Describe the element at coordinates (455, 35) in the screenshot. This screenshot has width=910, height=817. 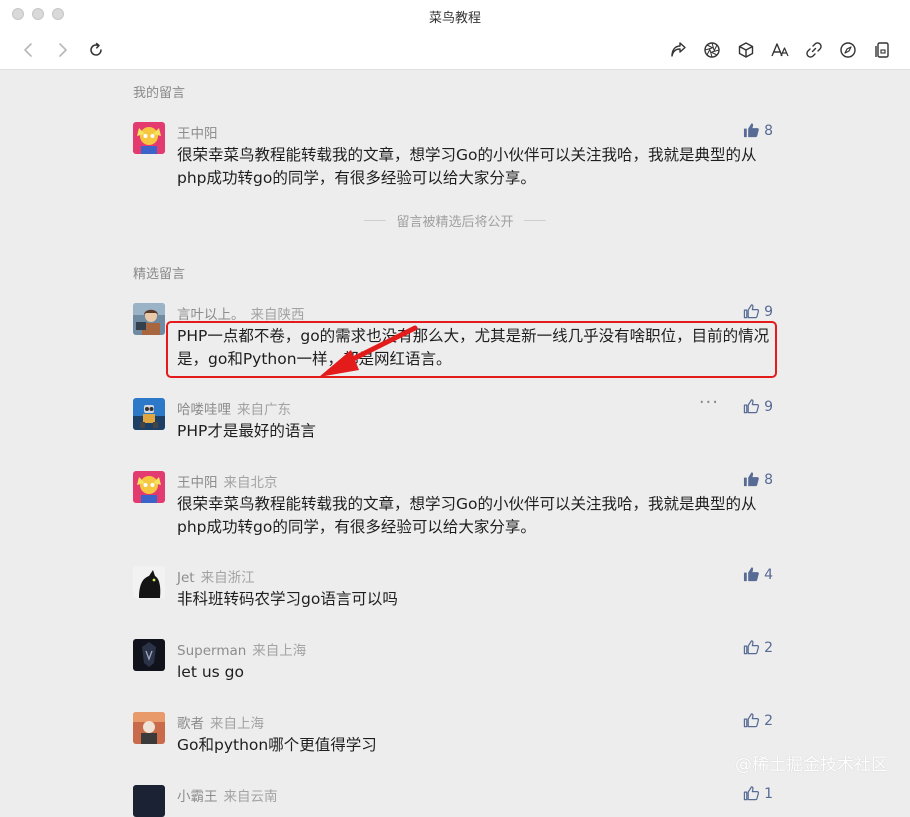
I see `title-bar: 菜鸟教程` at that location.